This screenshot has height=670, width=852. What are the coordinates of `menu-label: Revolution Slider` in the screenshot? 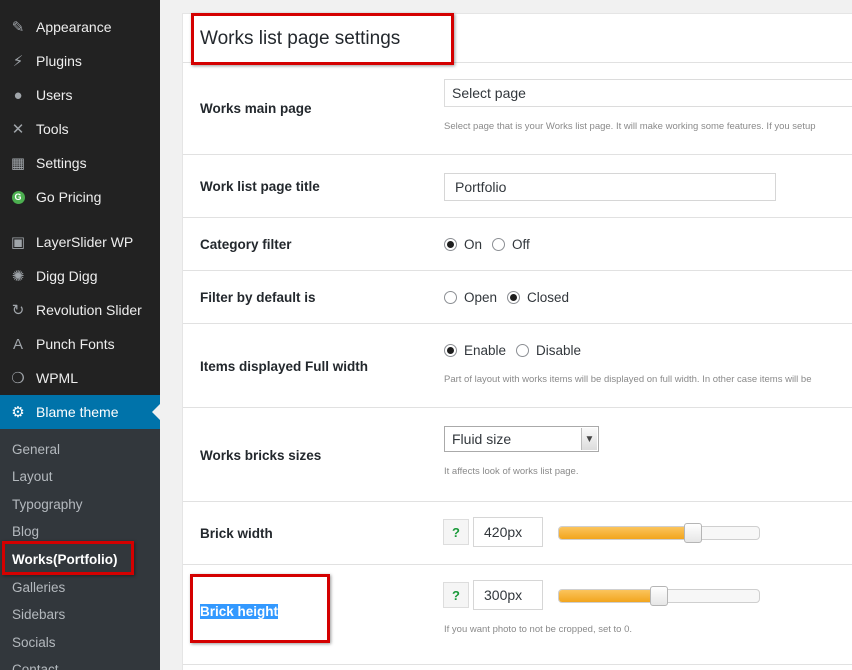 It's located at (89, 310).